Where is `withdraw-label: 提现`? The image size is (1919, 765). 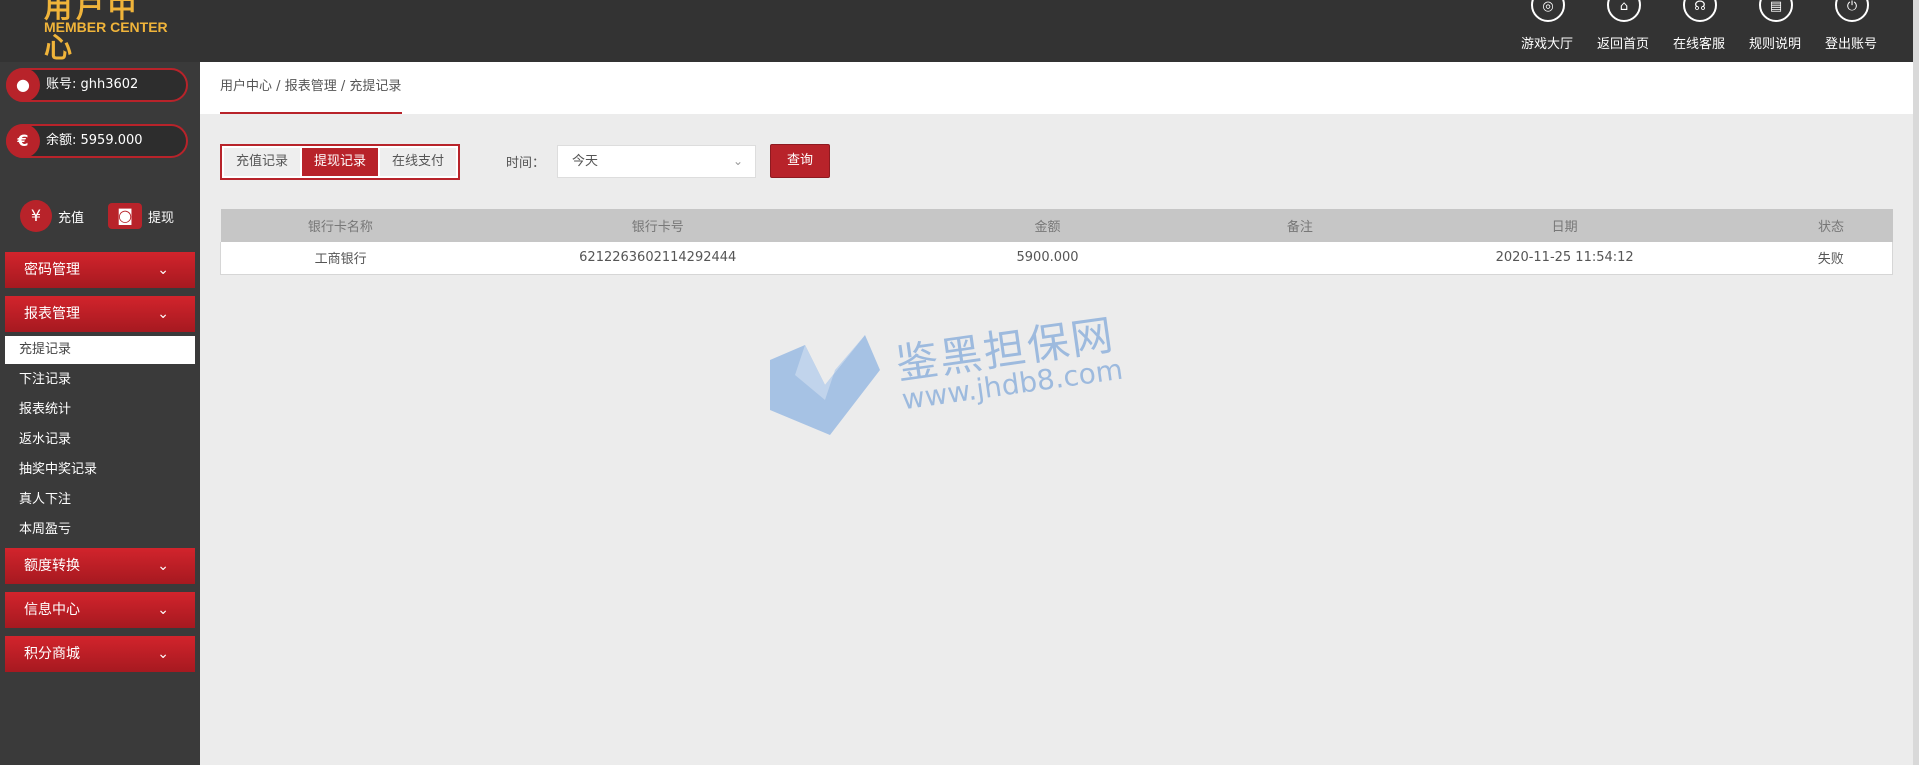
withdraw-label: 提现 is located at coordinates (161, 218).